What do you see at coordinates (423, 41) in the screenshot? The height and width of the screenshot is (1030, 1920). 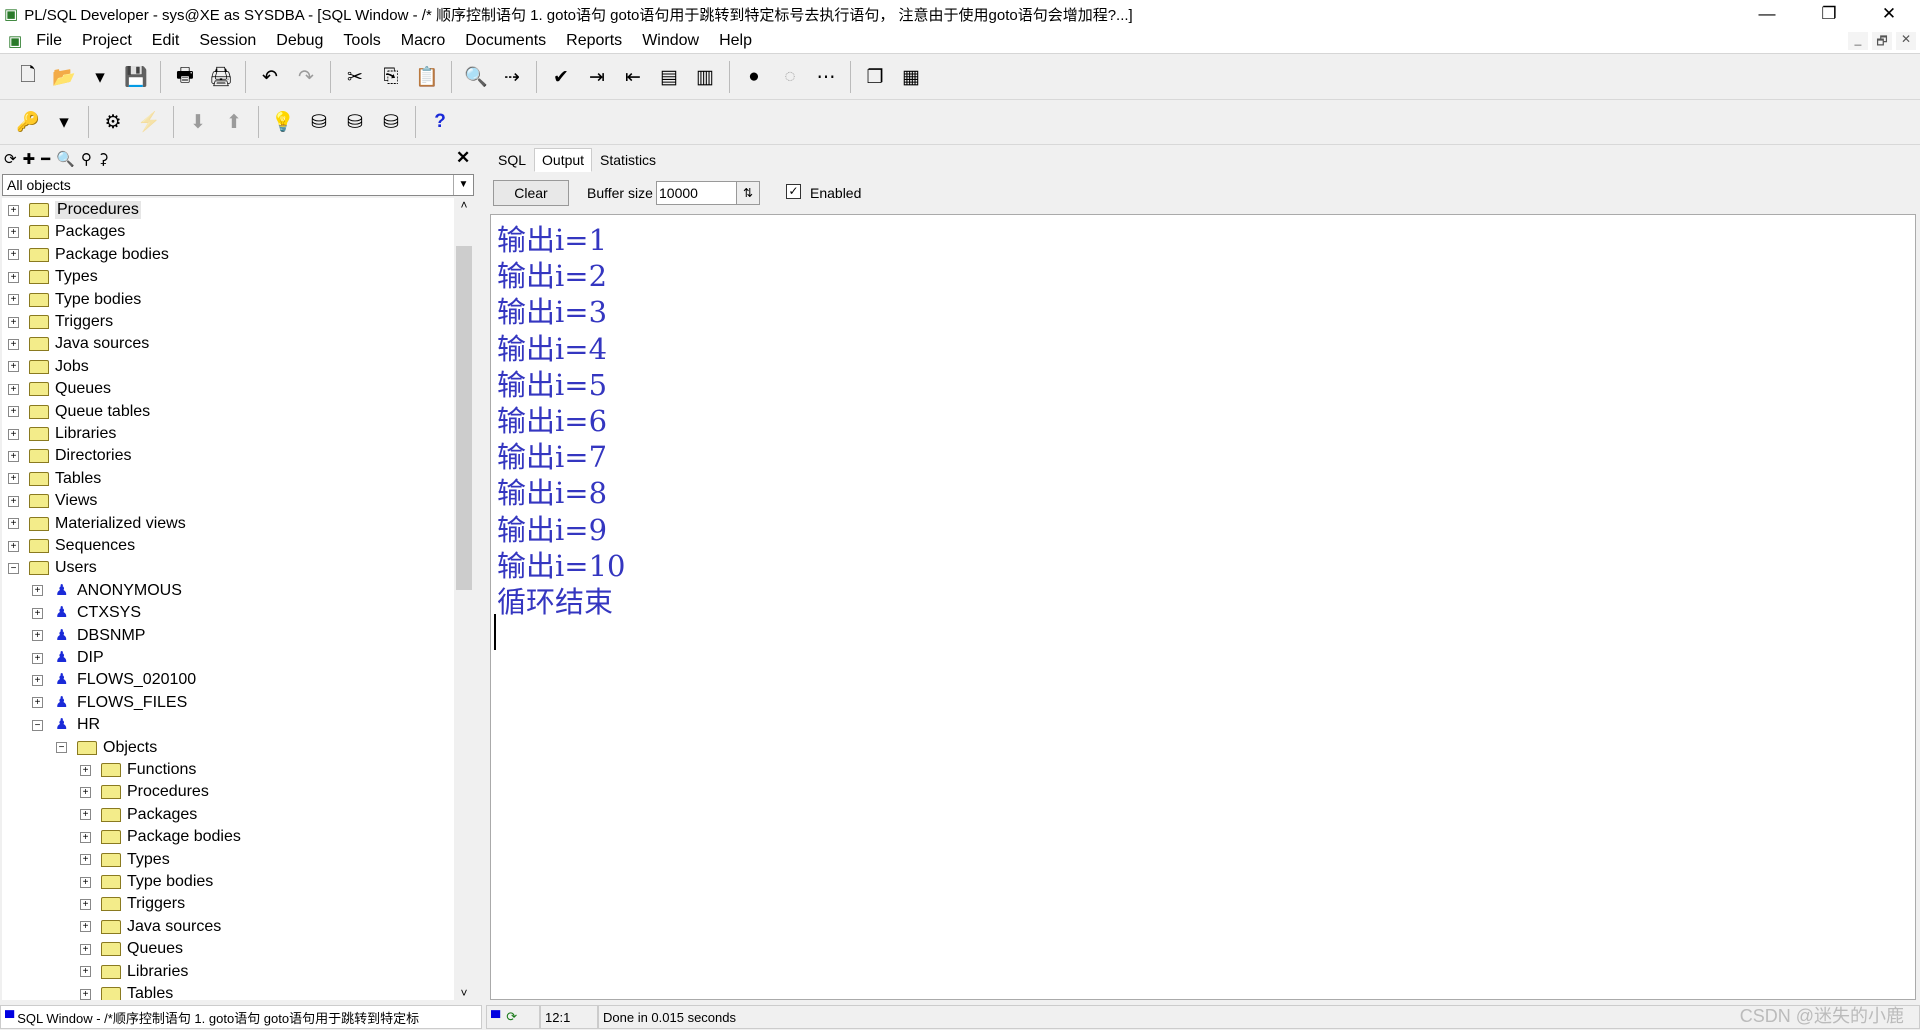 I see `menu-macro: Macro` at bounding box center [423, 41].